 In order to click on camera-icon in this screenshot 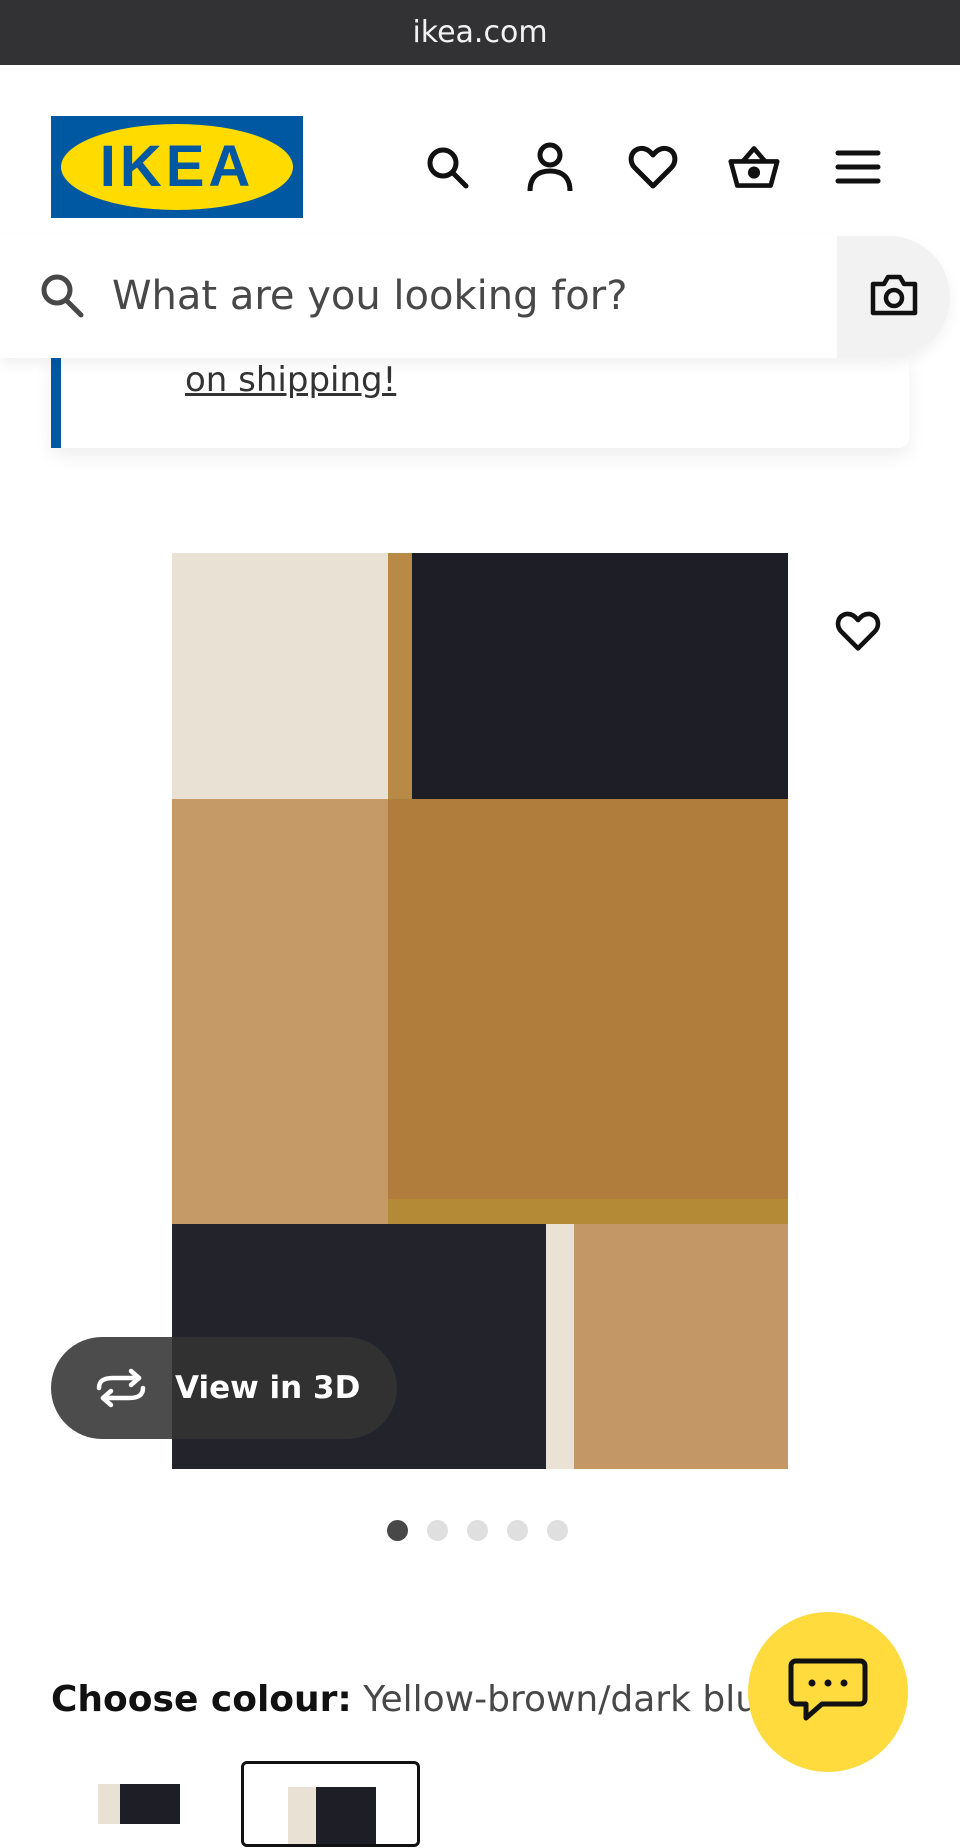, I will do `click(894, 297)`.